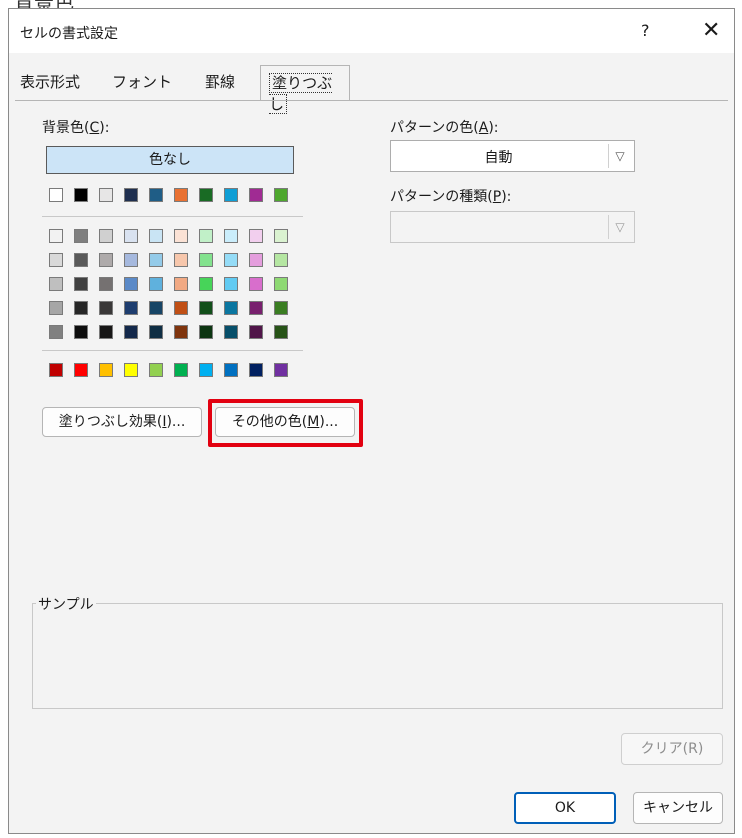  I want to click on sample-preview, so click(377, 656).